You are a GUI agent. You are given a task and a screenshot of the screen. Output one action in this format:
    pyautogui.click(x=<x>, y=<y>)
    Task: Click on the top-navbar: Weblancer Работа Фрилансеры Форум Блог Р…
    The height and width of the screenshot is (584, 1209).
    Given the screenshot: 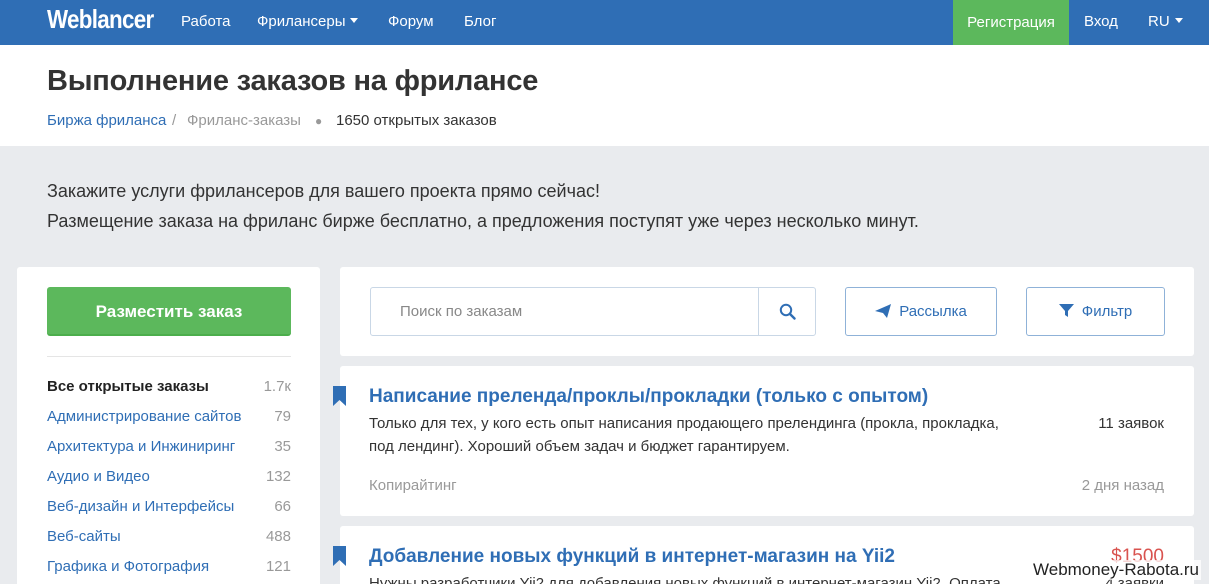 What is the action you would take?
    pyautogui.click(x=604, y=22)
    